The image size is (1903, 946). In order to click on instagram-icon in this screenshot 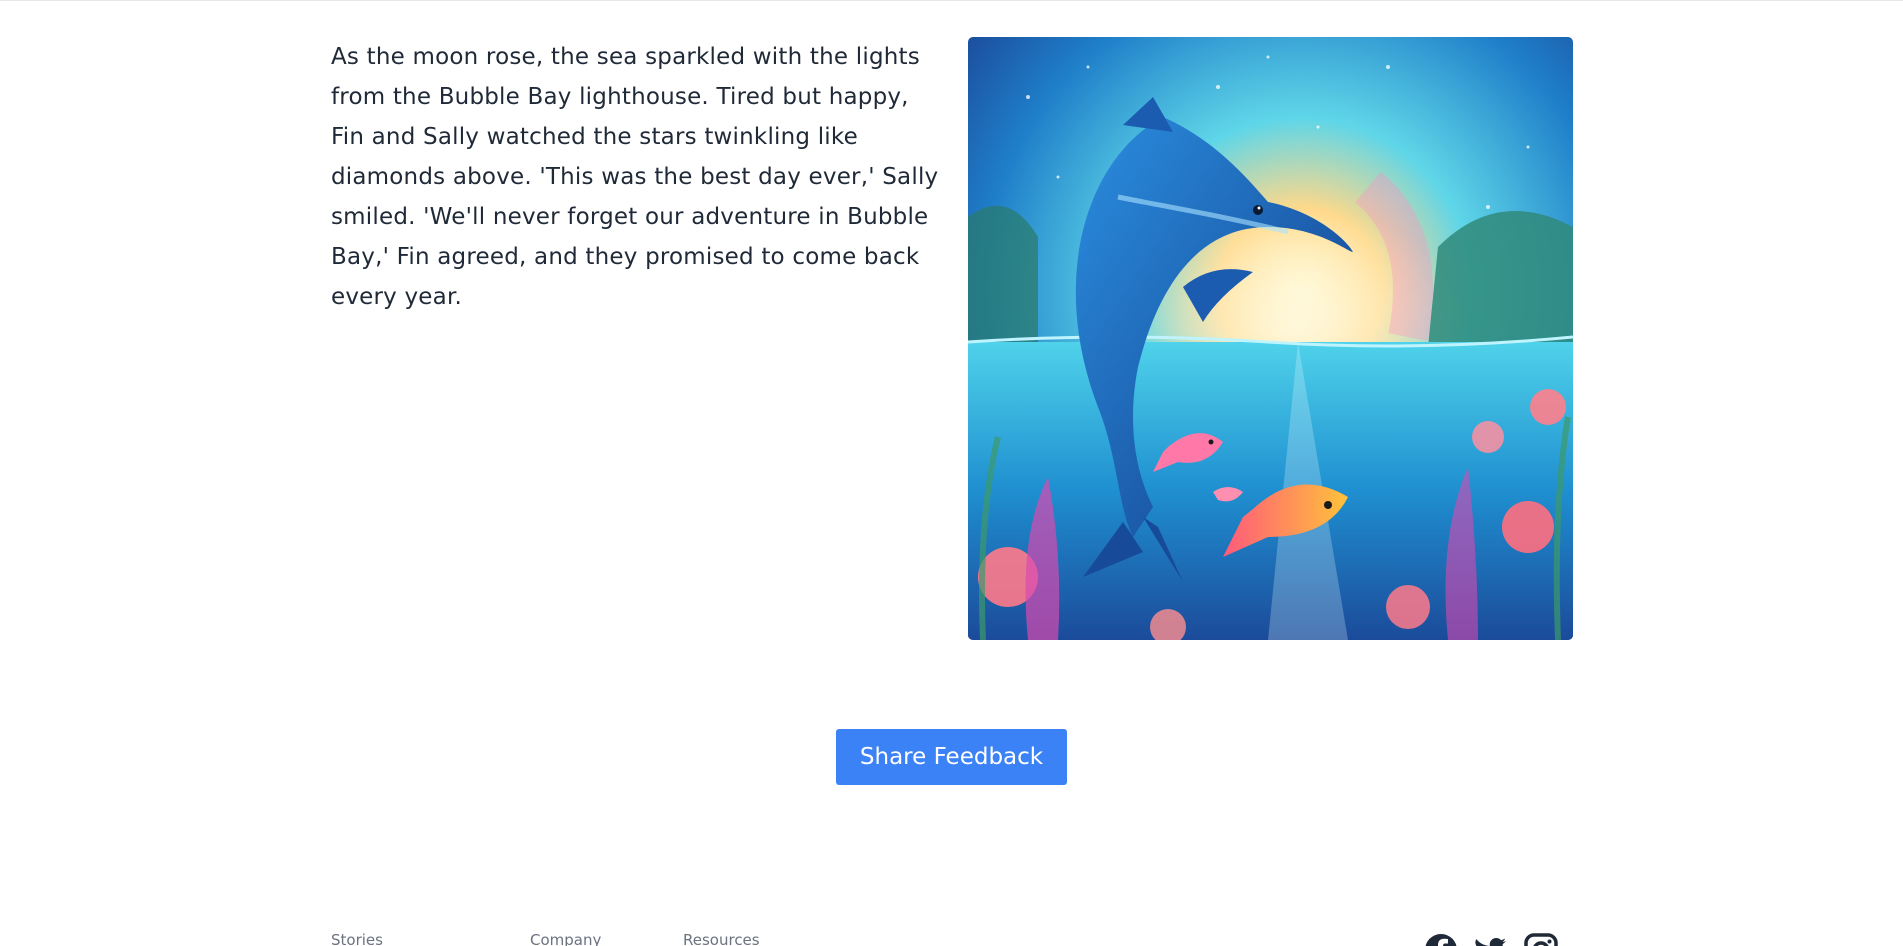, I will do `click(1541, 939)`.